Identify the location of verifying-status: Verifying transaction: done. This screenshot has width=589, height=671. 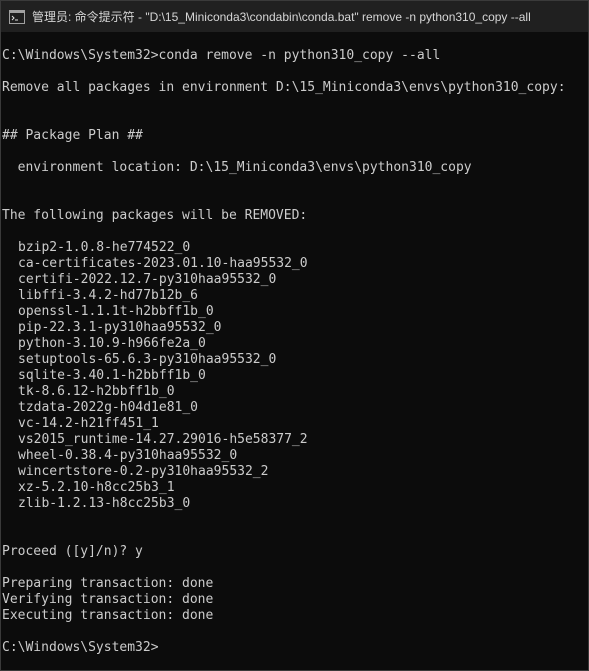
(108, 599).